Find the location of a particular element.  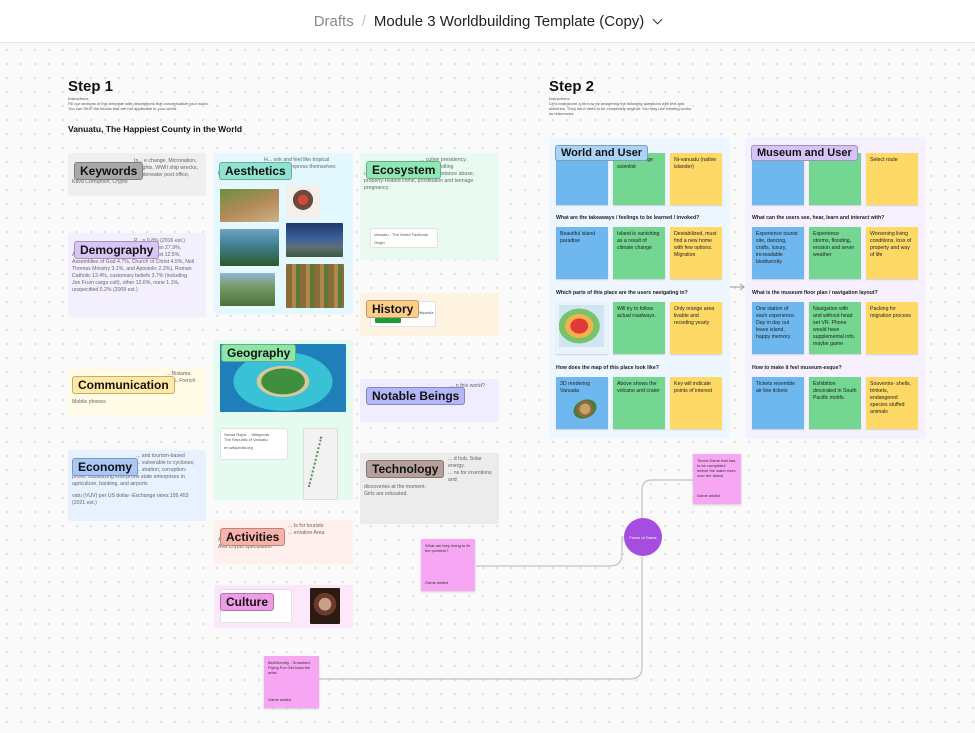

chevron-down-icon is located at coordinates (657, 19).